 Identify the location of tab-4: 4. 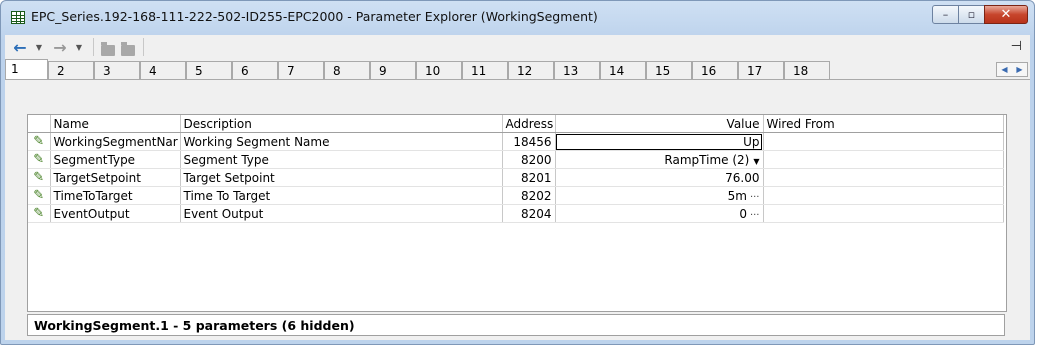
(163, 70).